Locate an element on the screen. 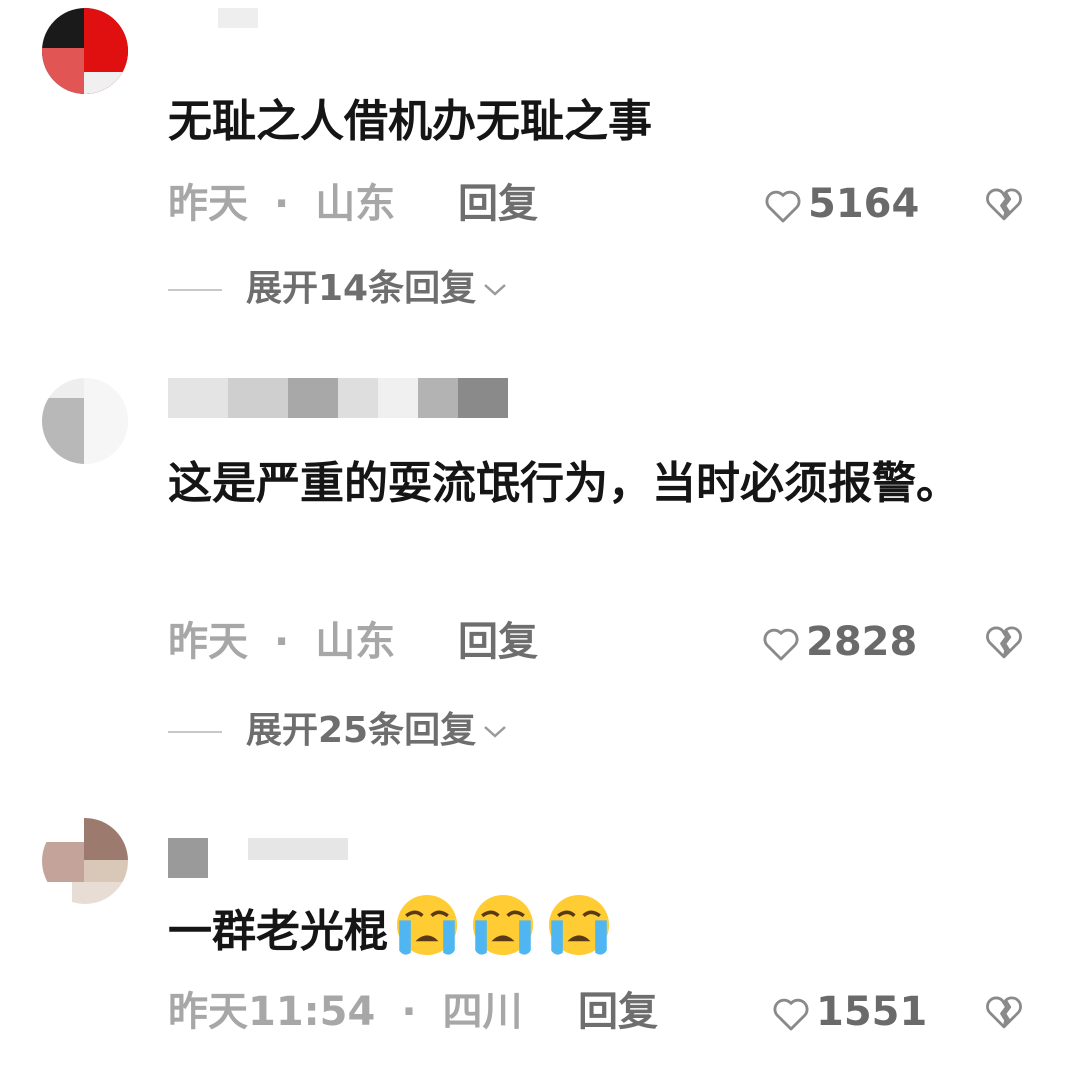  comment-text: 一群老光棍 is located at coordinates (598, 928).